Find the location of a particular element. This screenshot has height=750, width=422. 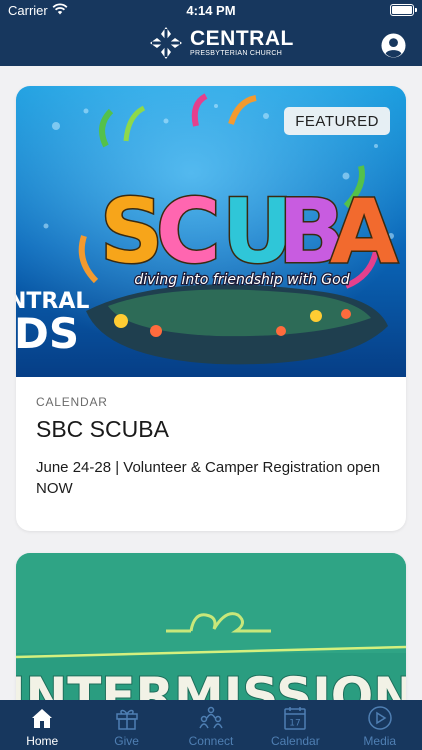

play-icon is located at coordinates (380, 718).